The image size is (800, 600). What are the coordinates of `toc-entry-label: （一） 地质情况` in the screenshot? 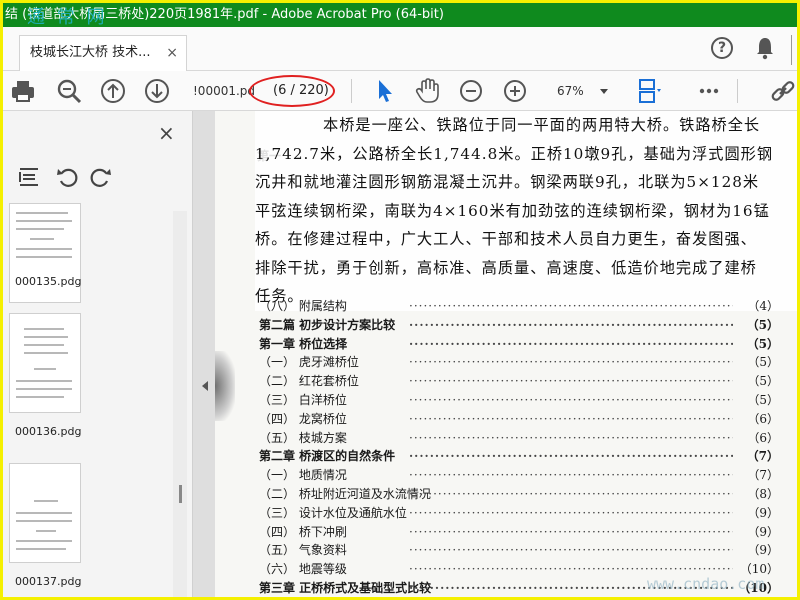 It's located at (303, 475).